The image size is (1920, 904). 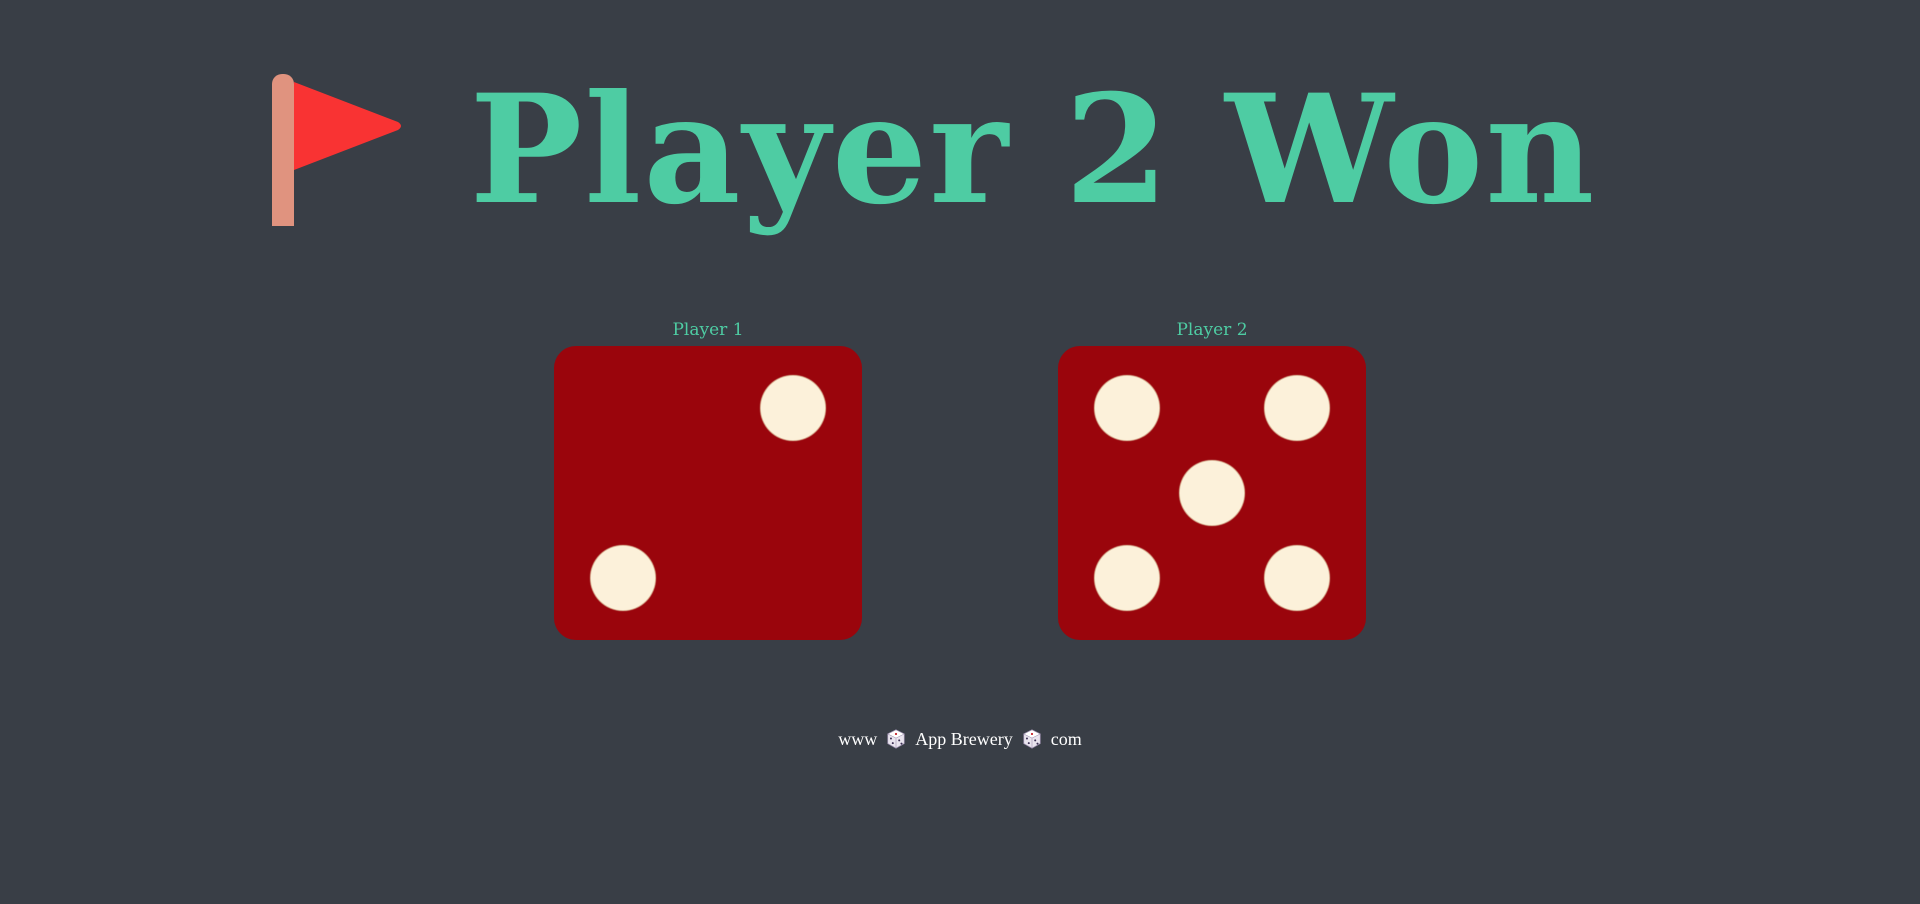 I want to click on player-2-panel: Player 2, so click(x=1212, y=479).